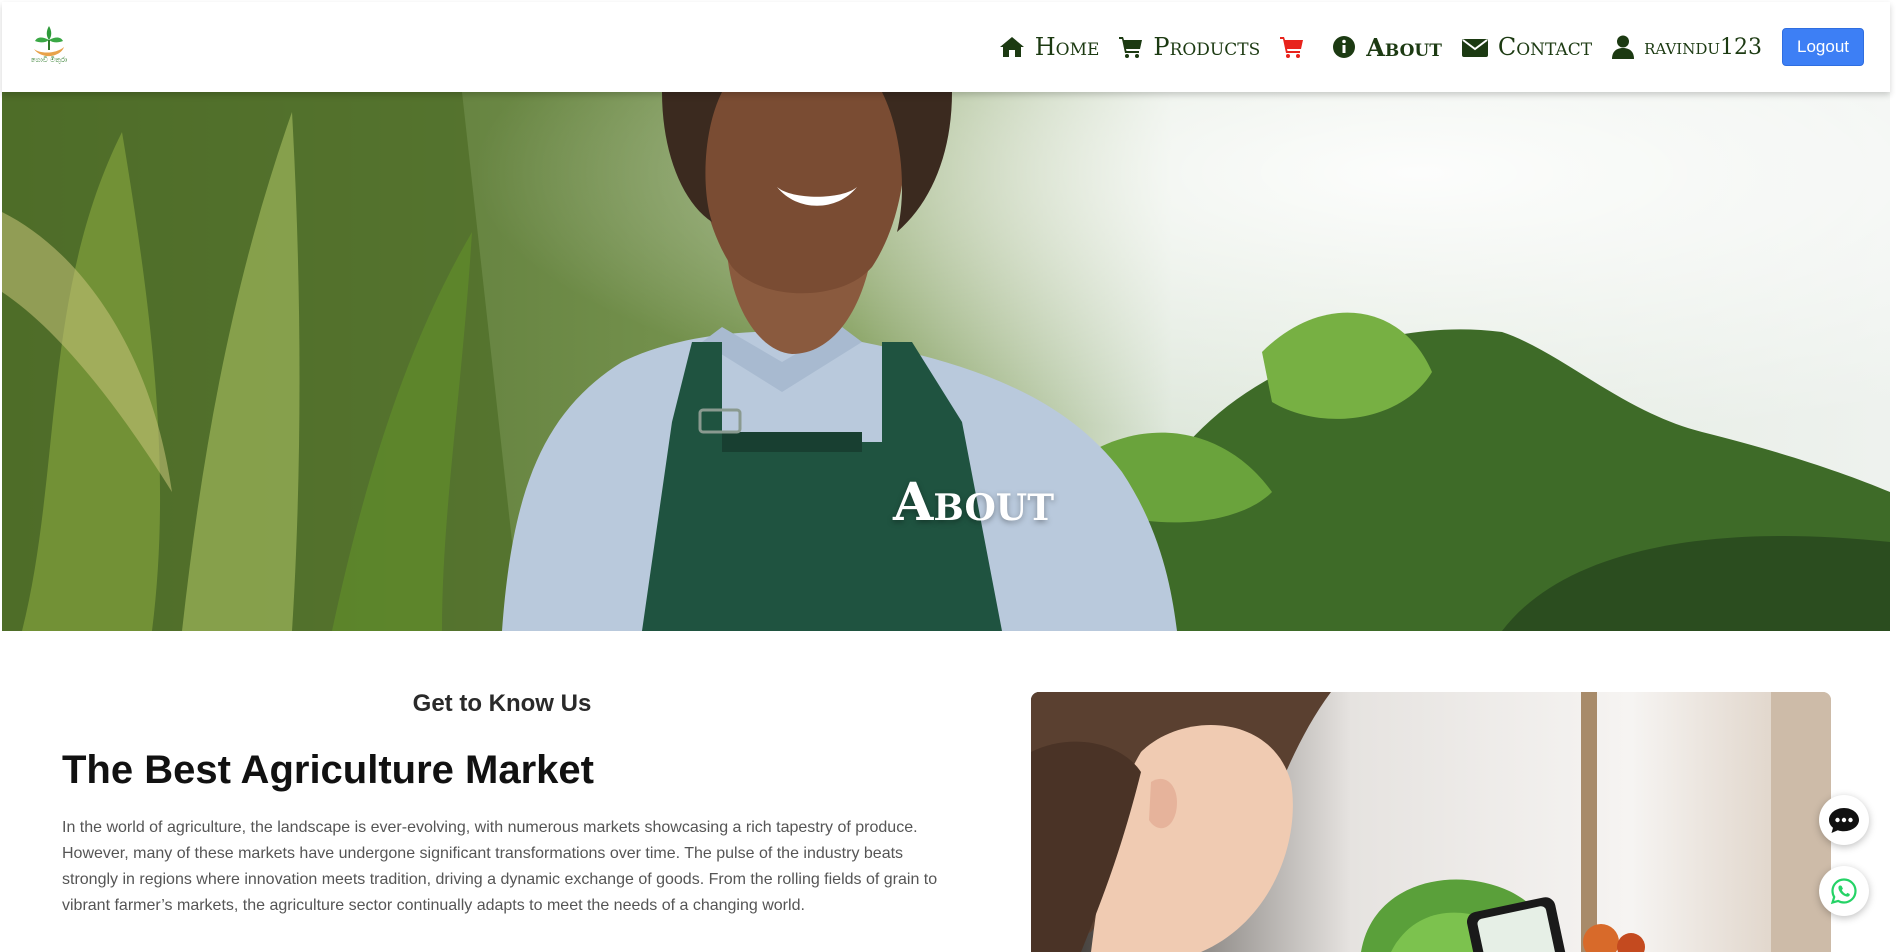 Image resolution: width=1896 pixels, height=952 pixels. I want to click on cart-red-icon, so click(1292, 47).